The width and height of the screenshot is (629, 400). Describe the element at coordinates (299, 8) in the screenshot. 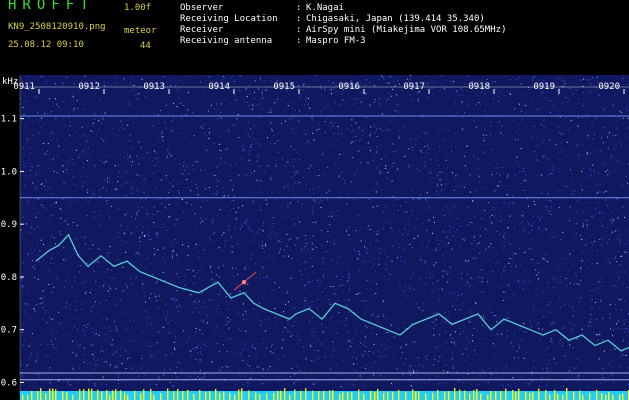

I see `meta-colon: :` at that location.